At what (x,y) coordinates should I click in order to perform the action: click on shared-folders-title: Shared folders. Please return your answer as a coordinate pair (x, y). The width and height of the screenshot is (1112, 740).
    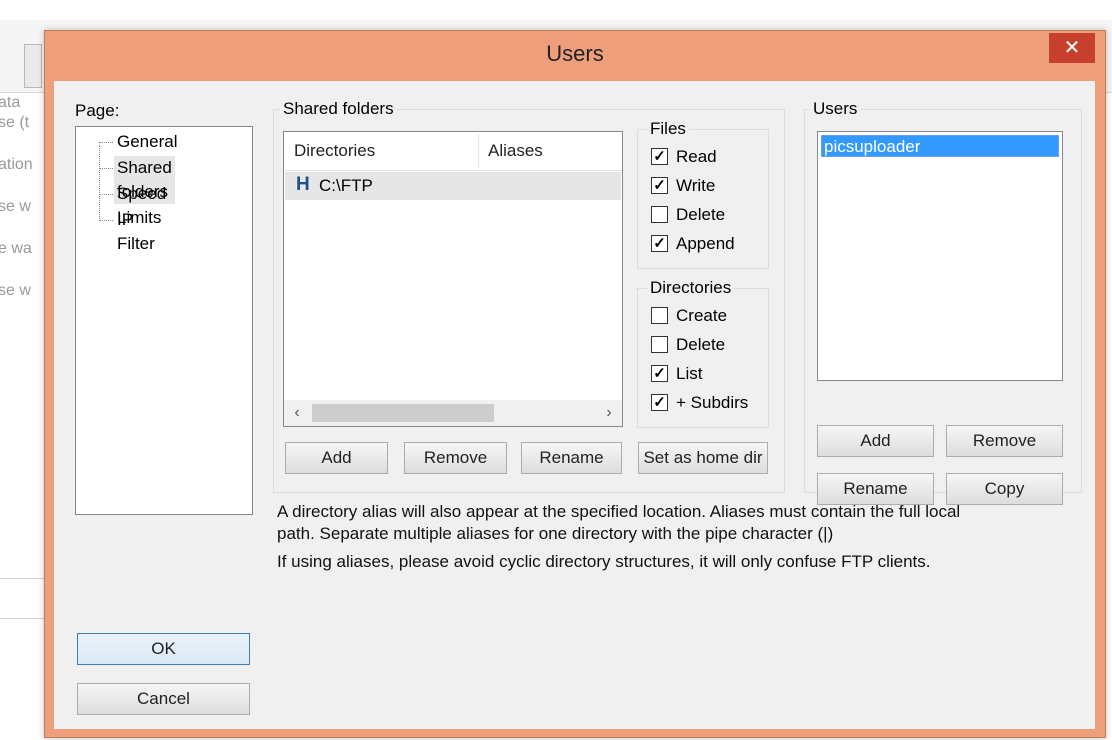
    Looking at the image, I should click on (338, 109).